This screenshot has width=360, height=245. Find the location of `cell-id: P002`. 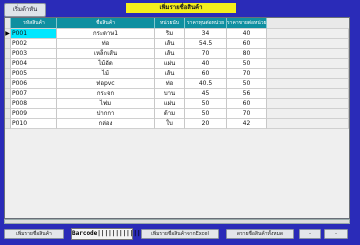

cell-id: P002 is located at coordinates (34, 44).